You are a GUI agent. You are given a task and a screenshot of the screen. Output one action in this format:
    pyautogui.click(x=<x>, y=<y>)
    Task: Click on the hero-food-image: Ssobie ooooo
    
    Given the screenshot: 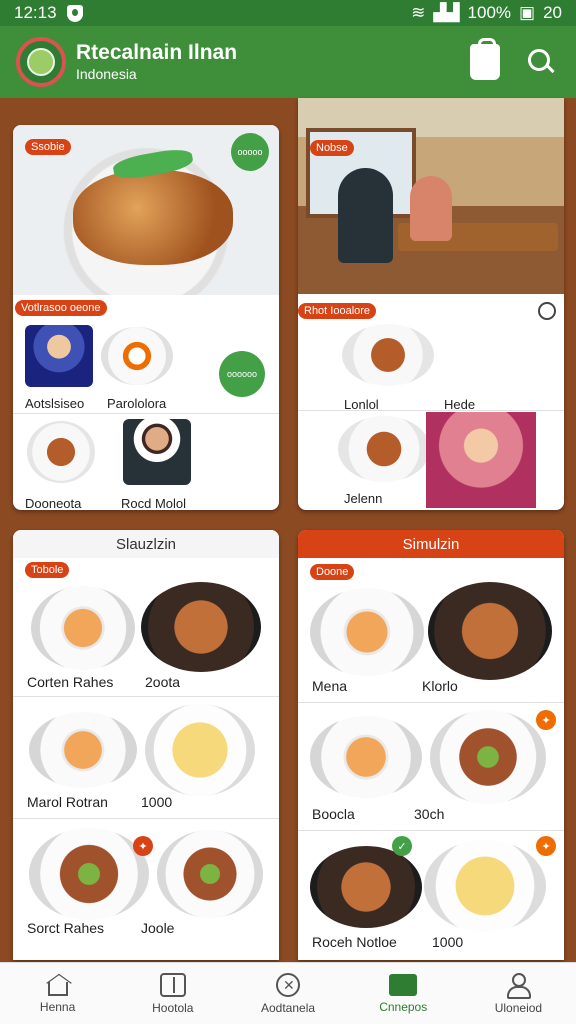 What is the action you would take?
    pyautogui.click(x=146, y=210)
    